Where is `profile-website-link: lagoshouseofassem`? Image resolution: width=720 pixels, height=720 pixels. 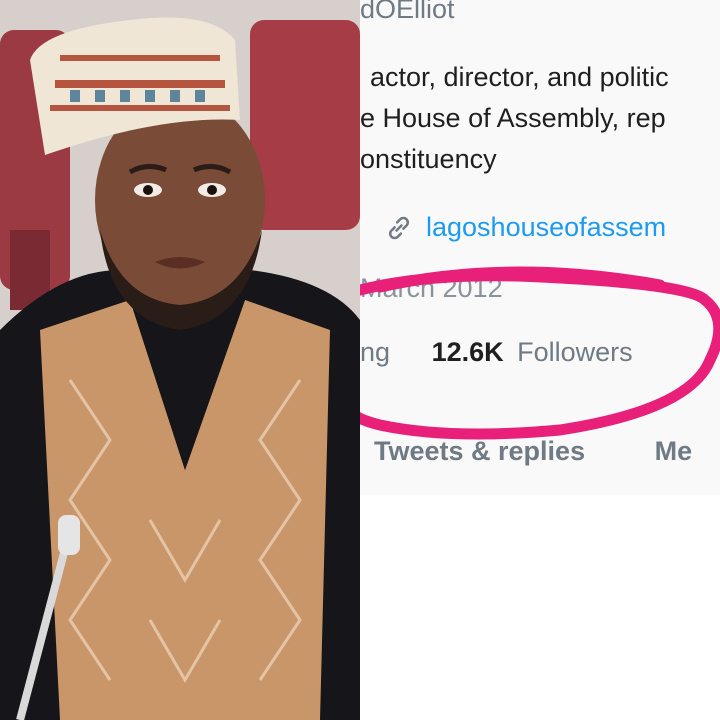
profile-website-link: lagoshouseofassem is located at coordinates (525, 227).